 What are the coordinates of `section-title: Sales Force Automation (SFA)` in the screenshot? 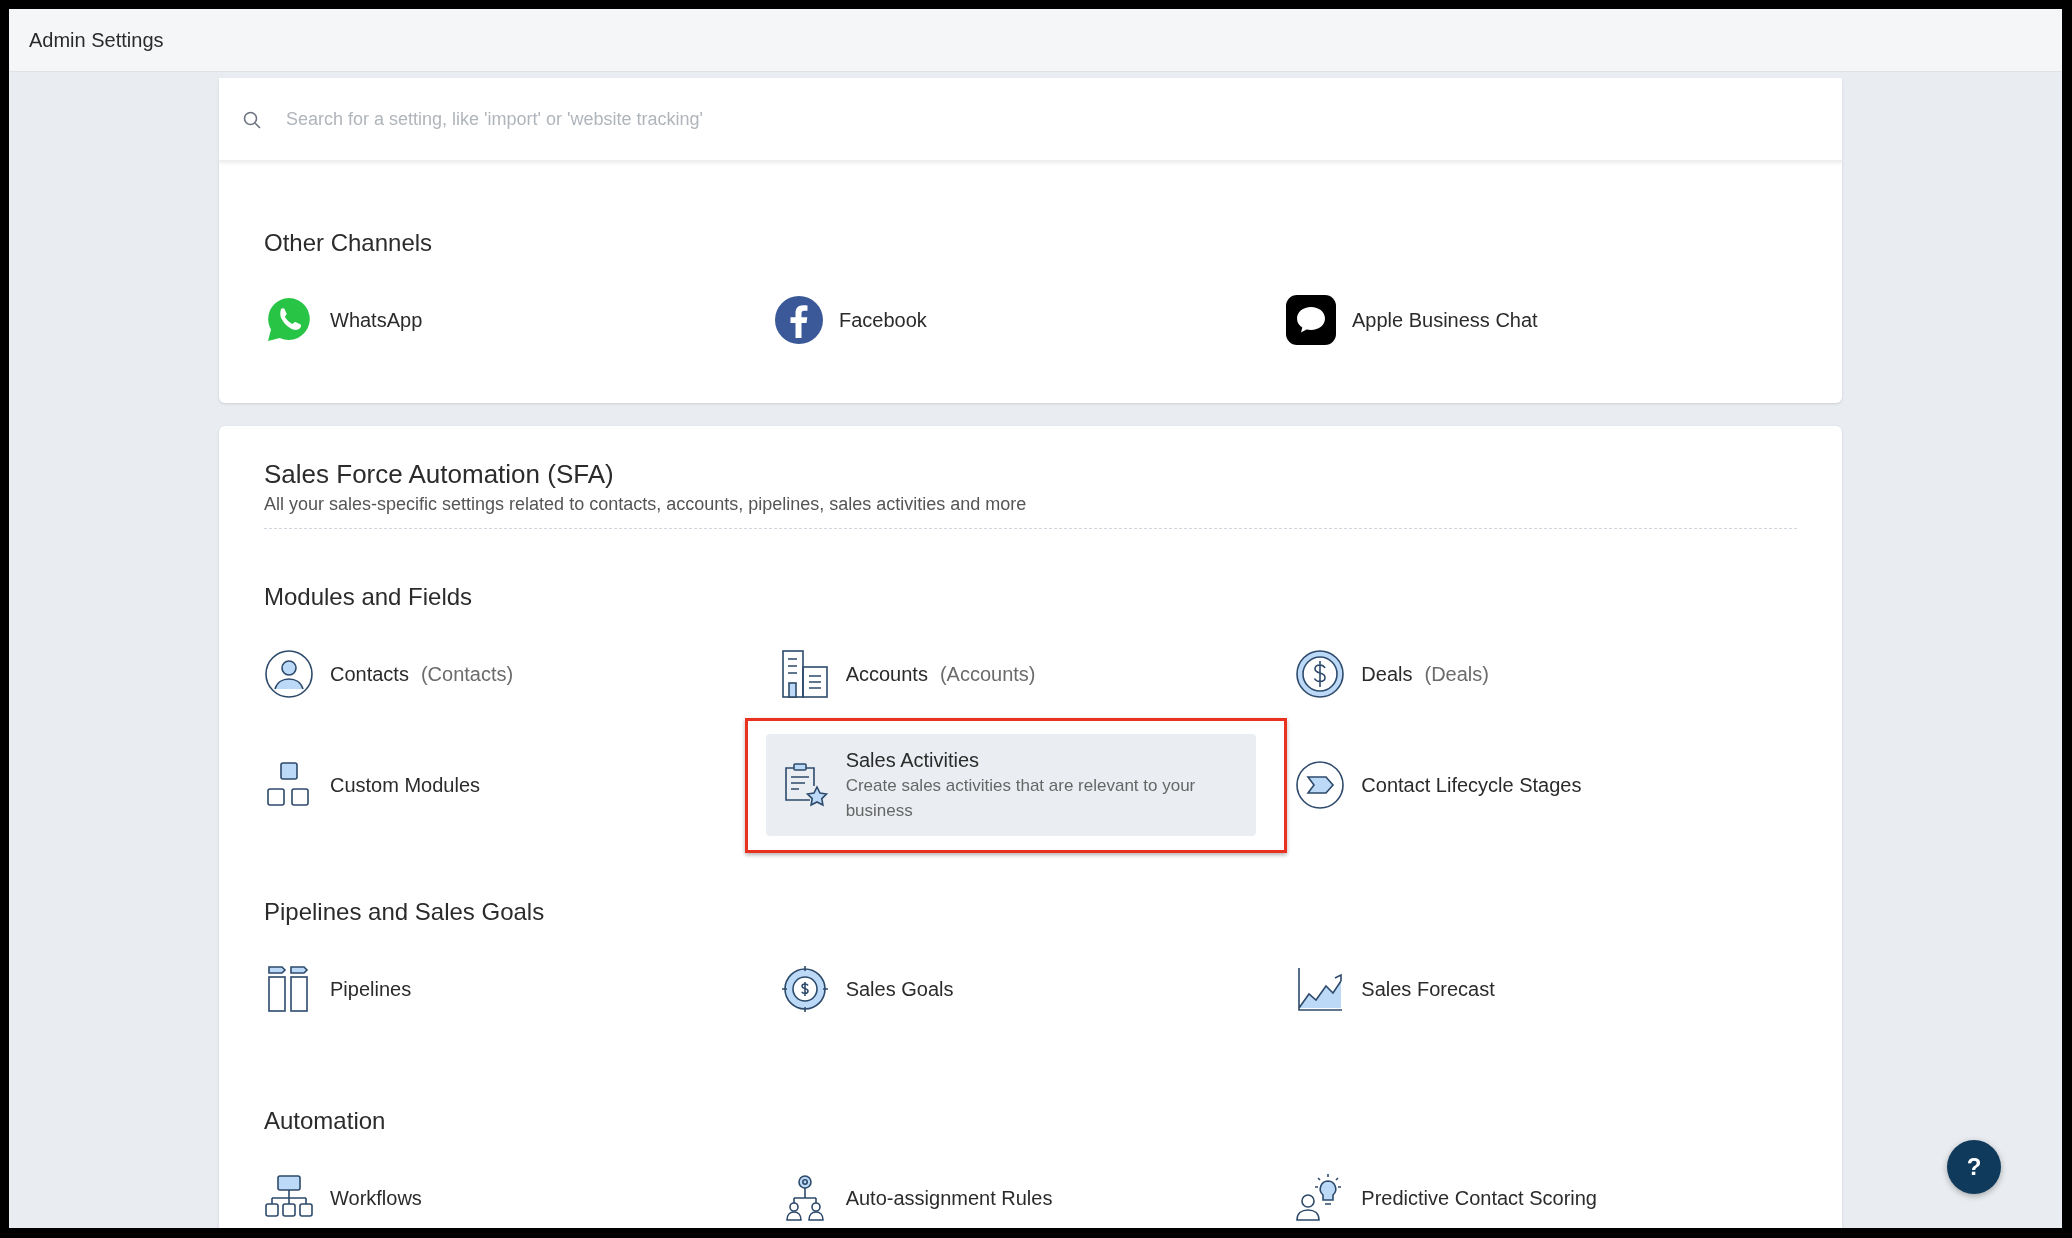 It's located at (439, 474).